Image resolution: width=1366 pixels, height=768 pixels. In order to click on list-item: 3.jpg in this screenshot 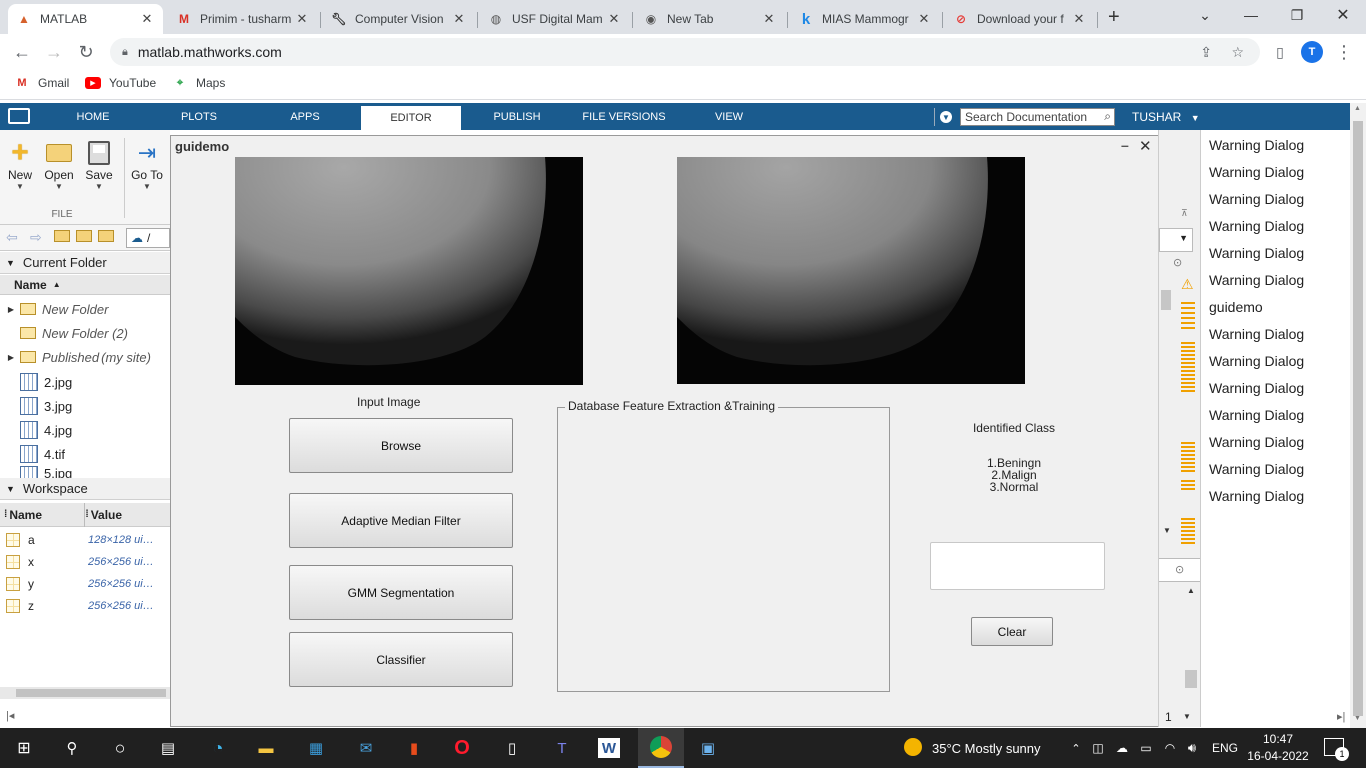, I will do `click(85, 406)`.